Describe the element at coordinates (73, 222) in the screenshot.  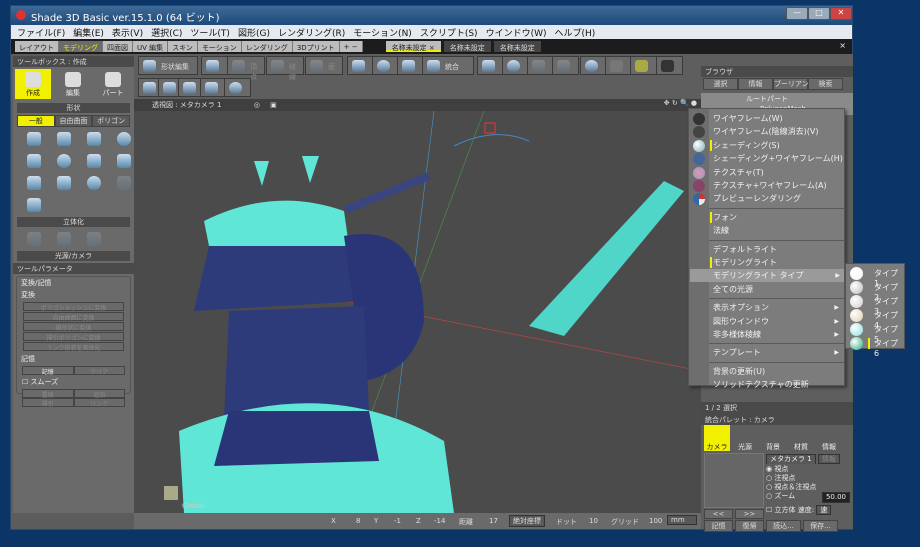
I see `section-solidify: 立体化` at that location.